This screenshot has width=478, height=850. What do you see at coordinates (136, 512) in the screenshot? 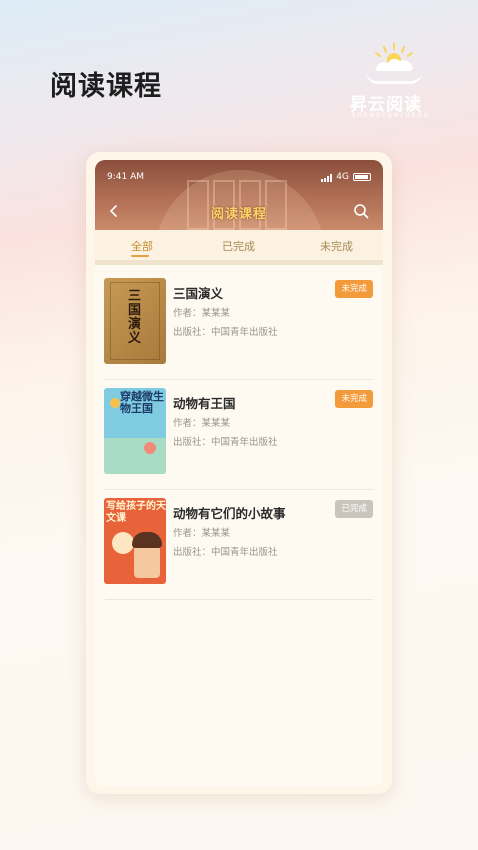
I see `cover-title: 写给孩子的天文课` at bounding box center [136, 512].